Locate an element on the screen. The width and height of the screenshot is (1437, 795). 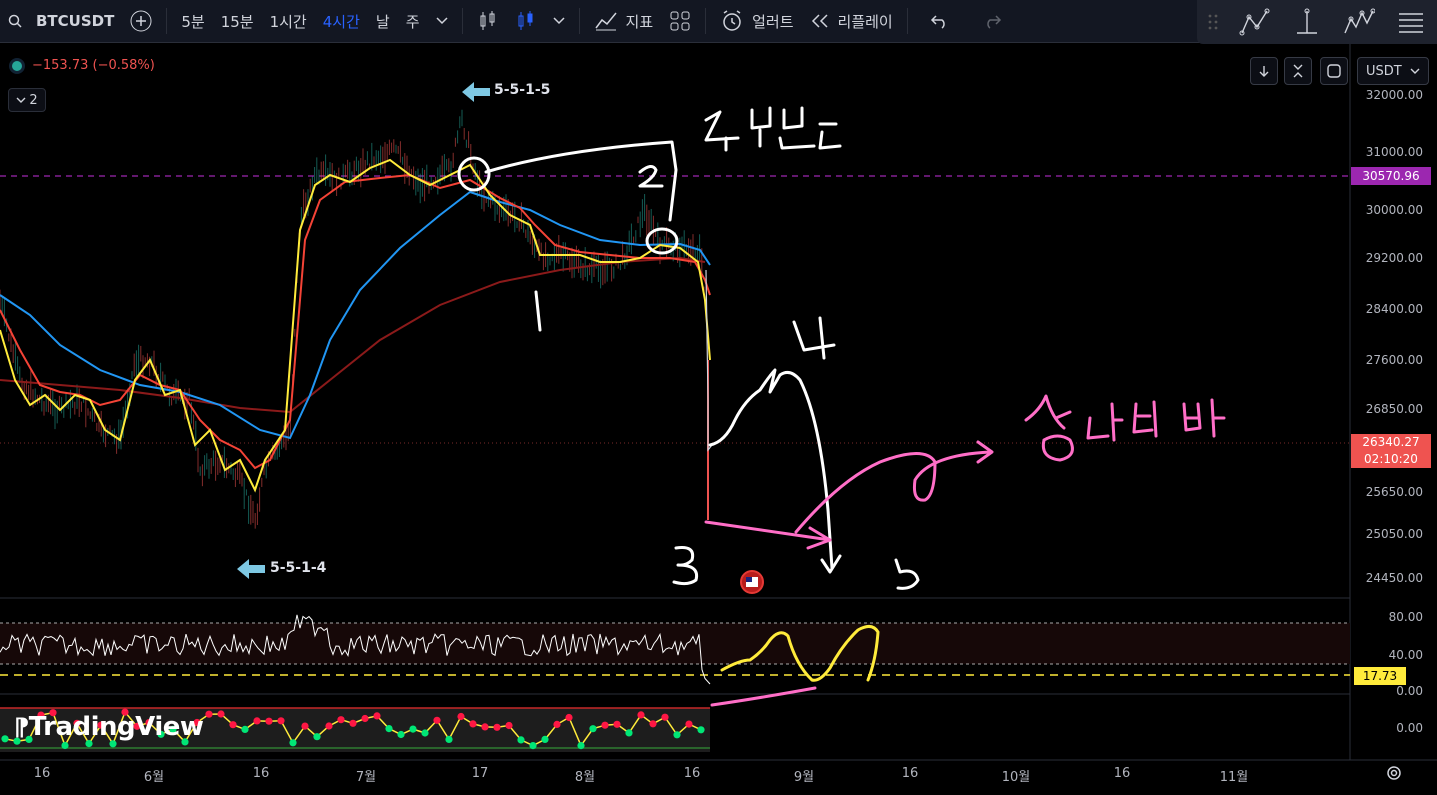
time-label: 10월 is located at coordinates (1016, 777).